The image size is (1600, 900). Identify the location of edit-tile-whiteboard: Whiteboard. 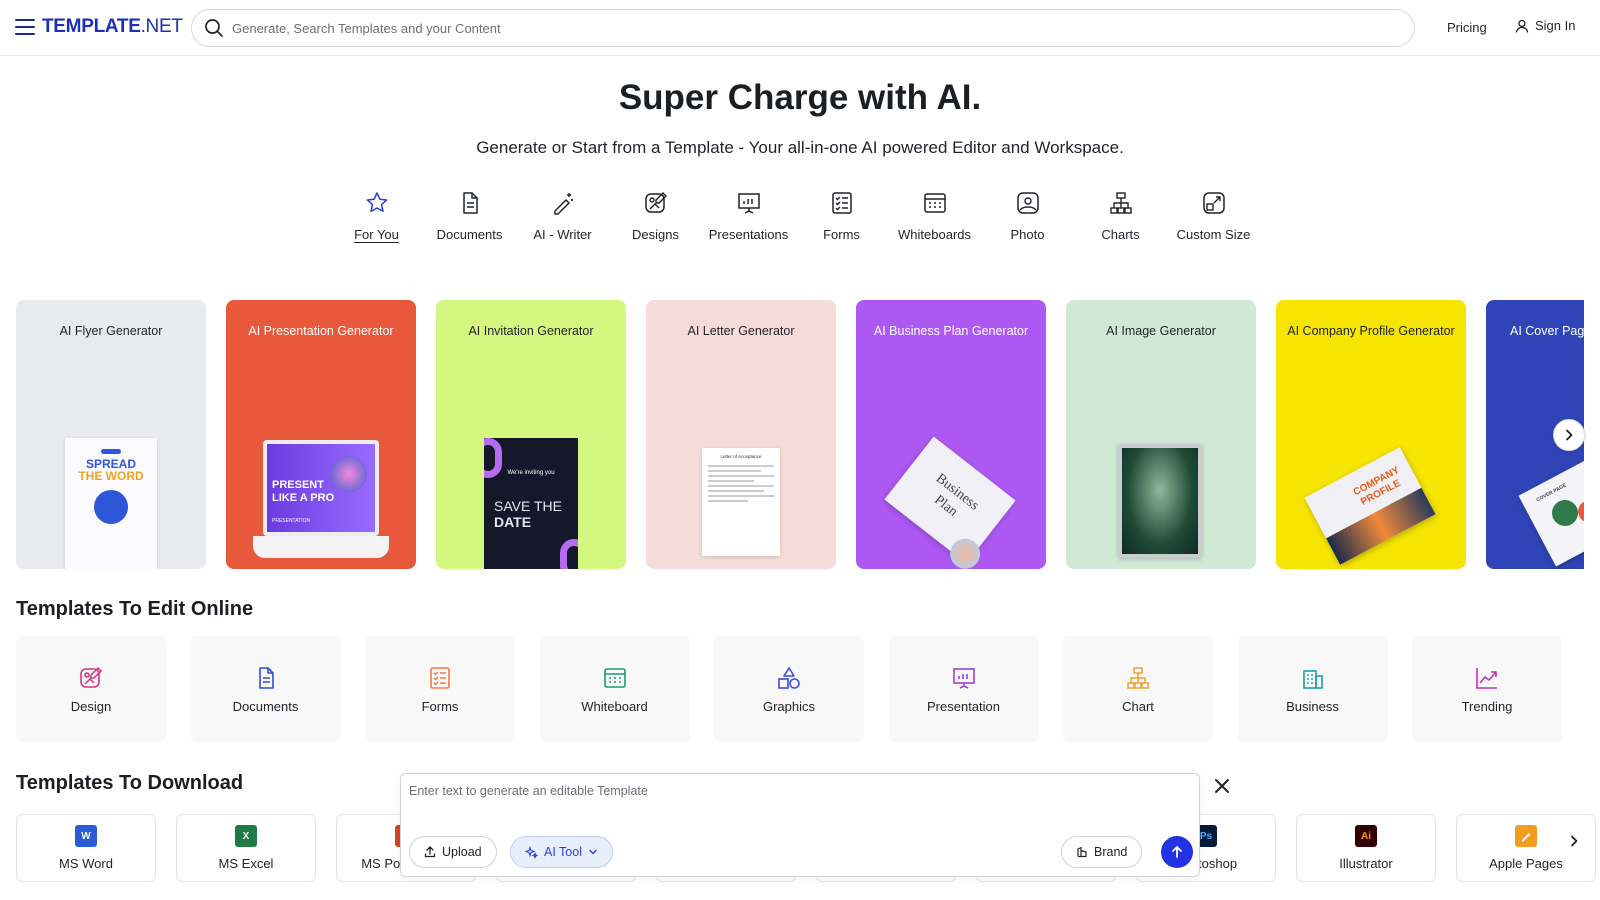
(614, 689).